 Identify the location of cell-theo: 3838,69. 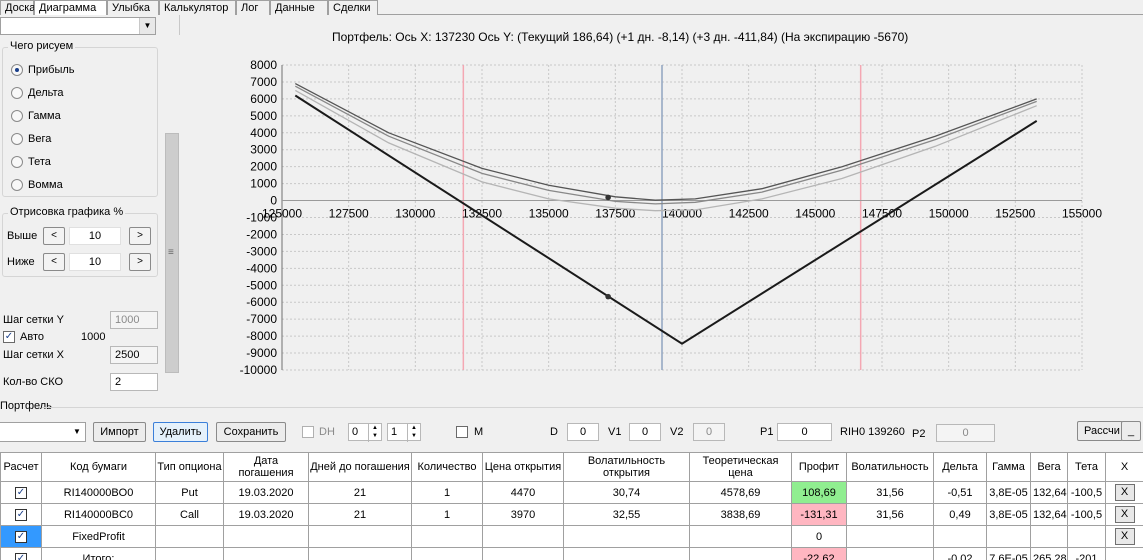
(740, 514).